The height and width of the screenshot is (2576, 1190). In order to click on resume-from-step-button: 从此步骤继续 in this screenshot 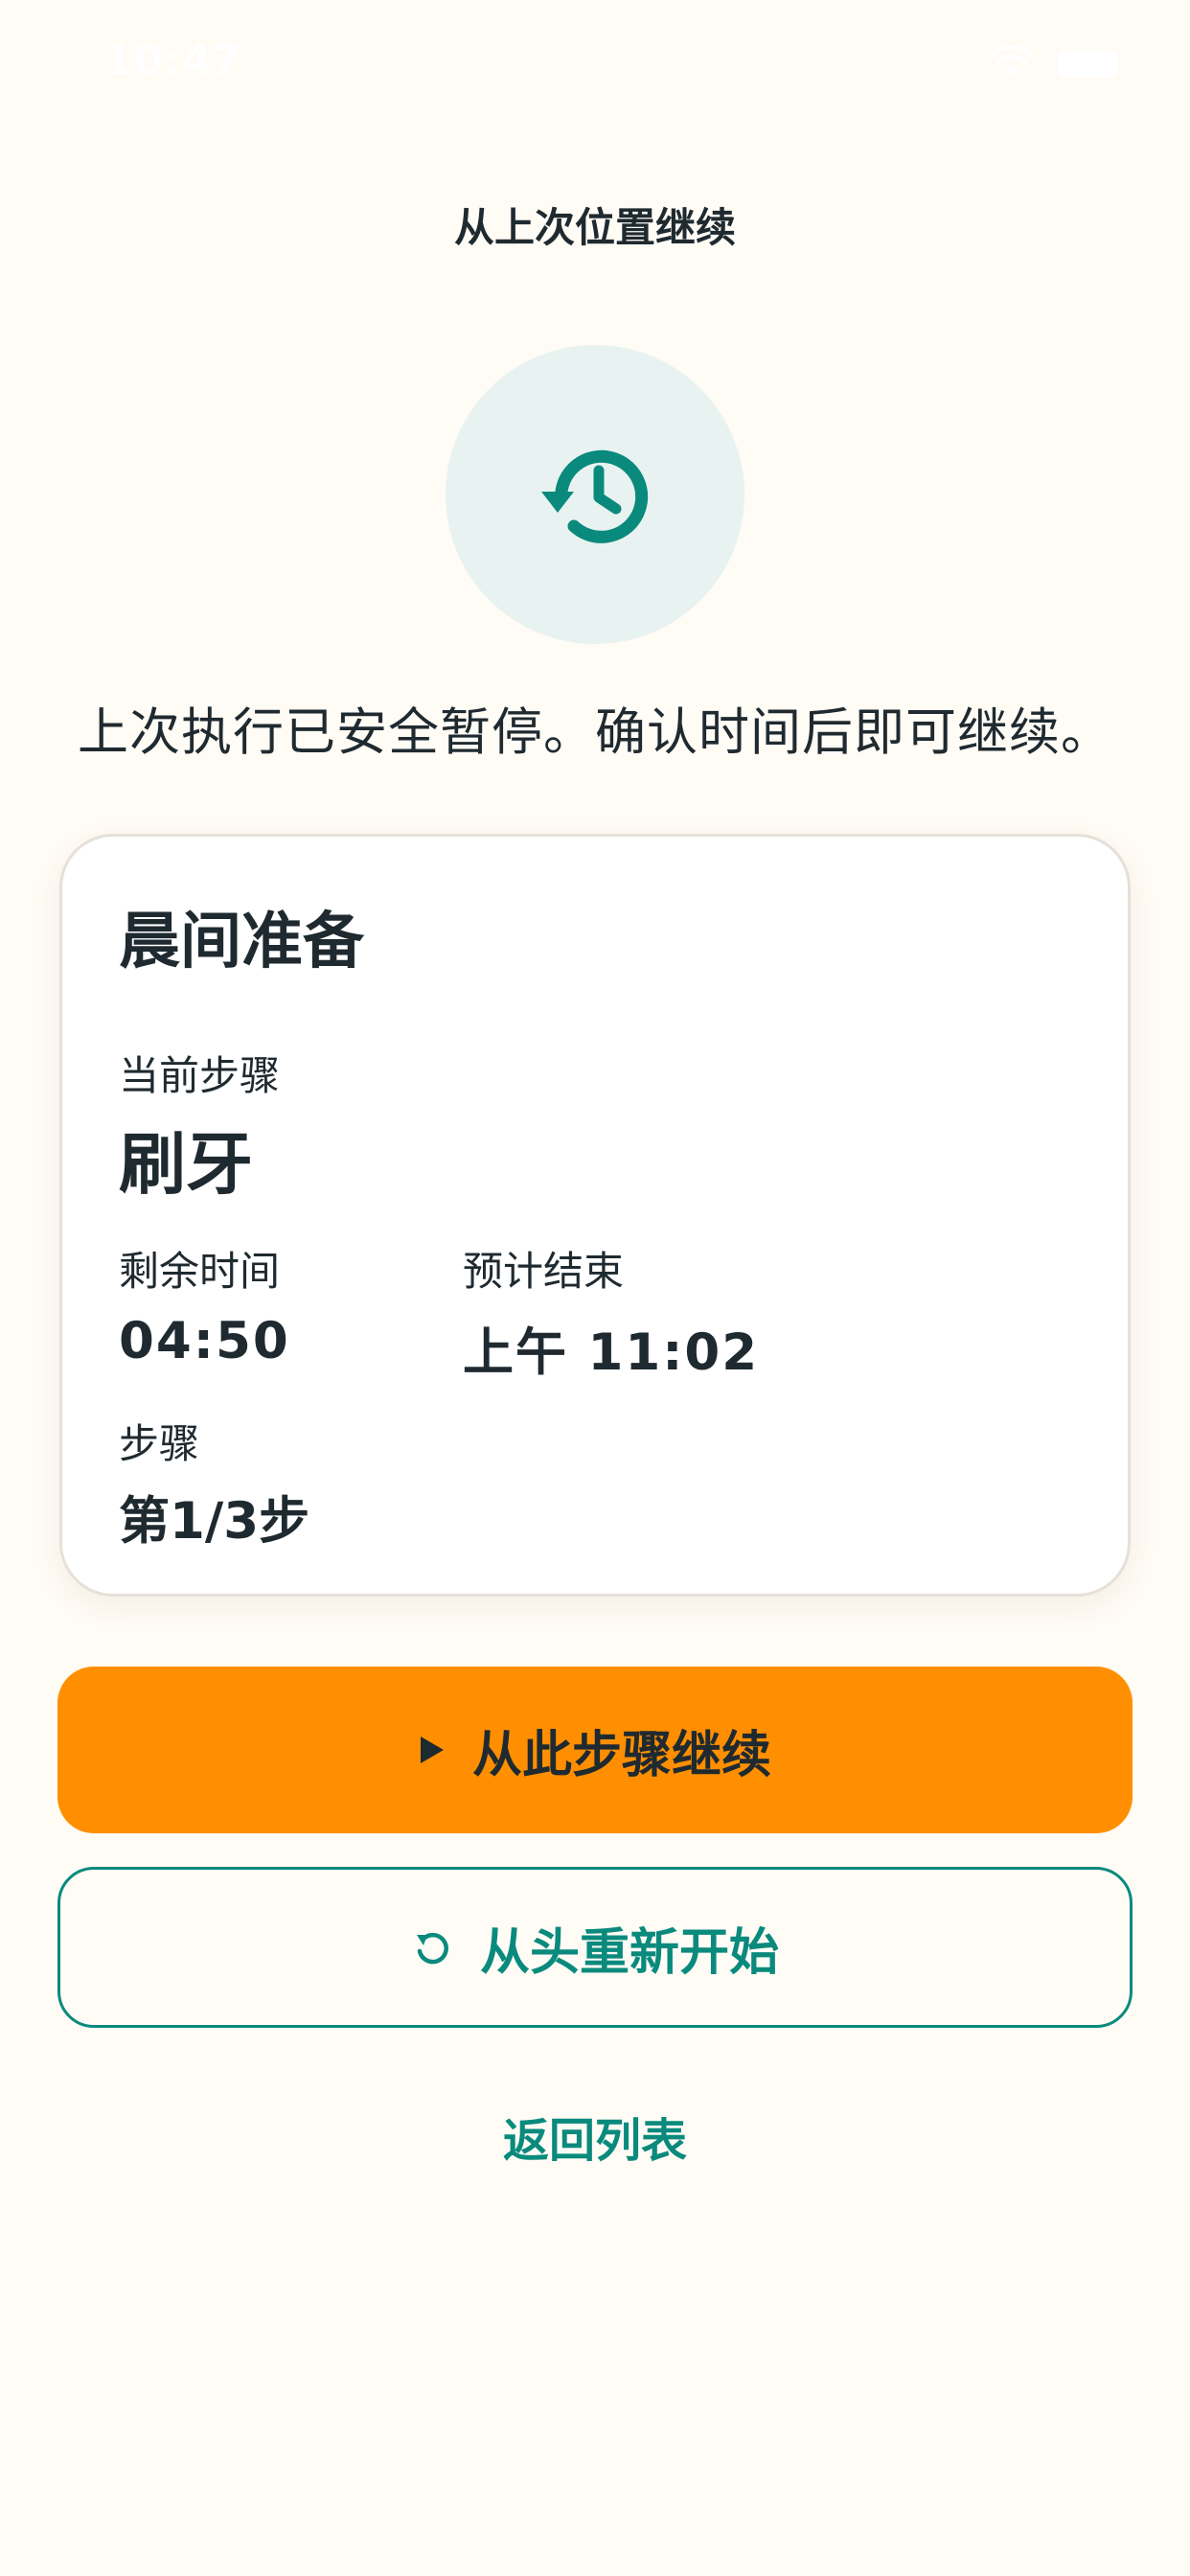, I will do `click(595, 1750)`.